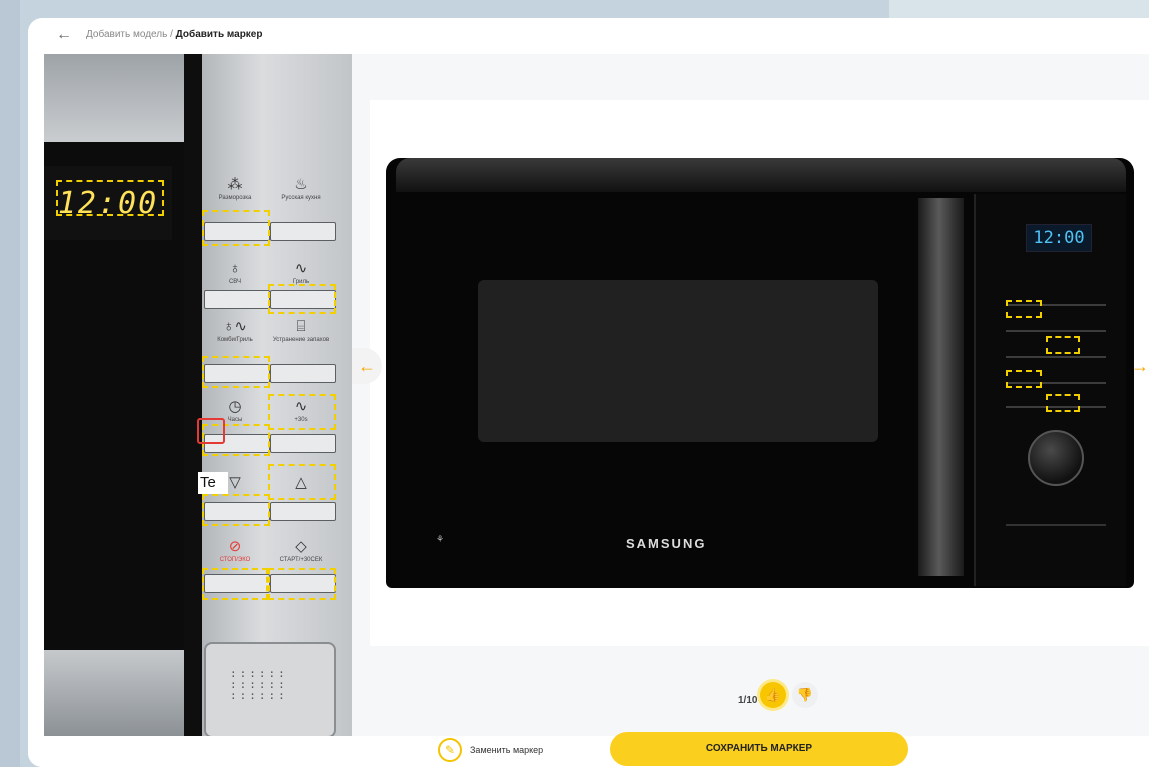 Image resolution: width=1149 pixels, height=767 pixels. Describe the element at coordinates (235, 560) in the screenshot. I see `btn-label: СТОП/ЭКО` at that location.